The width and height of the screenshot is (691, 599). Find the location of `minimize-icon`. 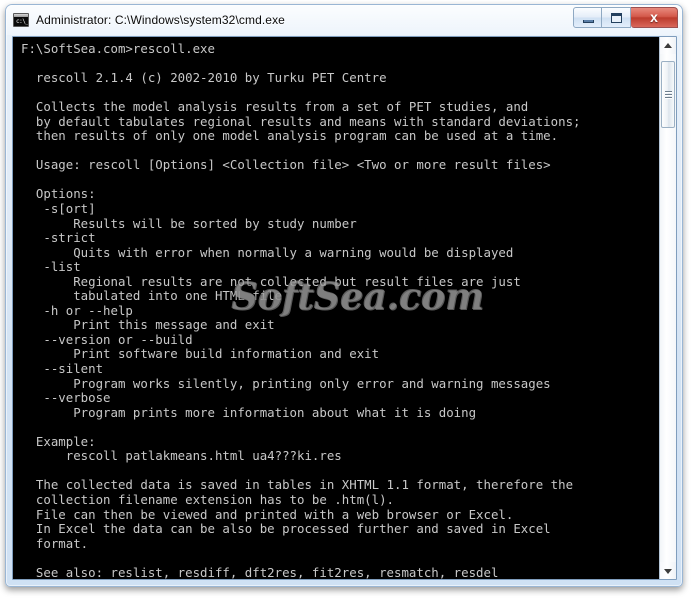

minimize-icon is located at coordinates (588, 21).